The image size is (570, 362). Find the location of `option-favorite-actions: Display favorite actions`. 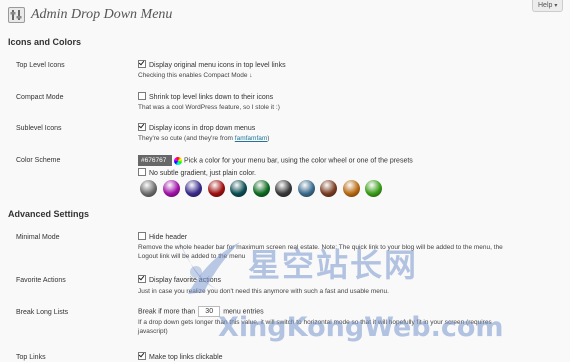

option-favorite-actions: Display favorite actions is located at coordinates (179, 280).